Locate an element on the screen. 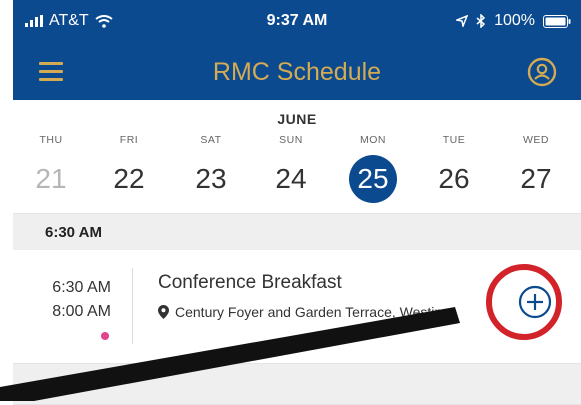  profile-icon is located at coordinates (542, 72).